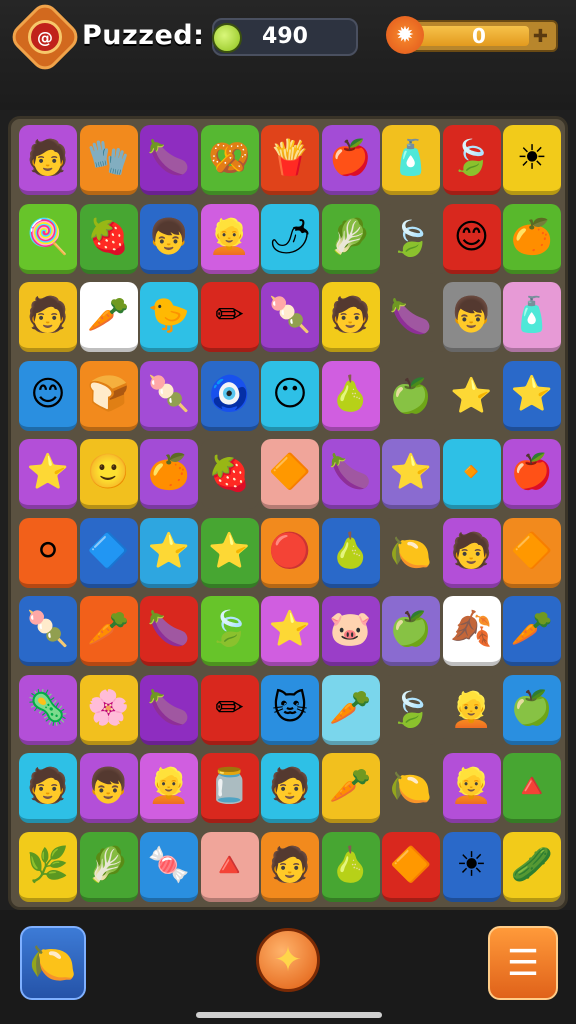  I want to click on board-tile: 🍞, so click(108, 395).